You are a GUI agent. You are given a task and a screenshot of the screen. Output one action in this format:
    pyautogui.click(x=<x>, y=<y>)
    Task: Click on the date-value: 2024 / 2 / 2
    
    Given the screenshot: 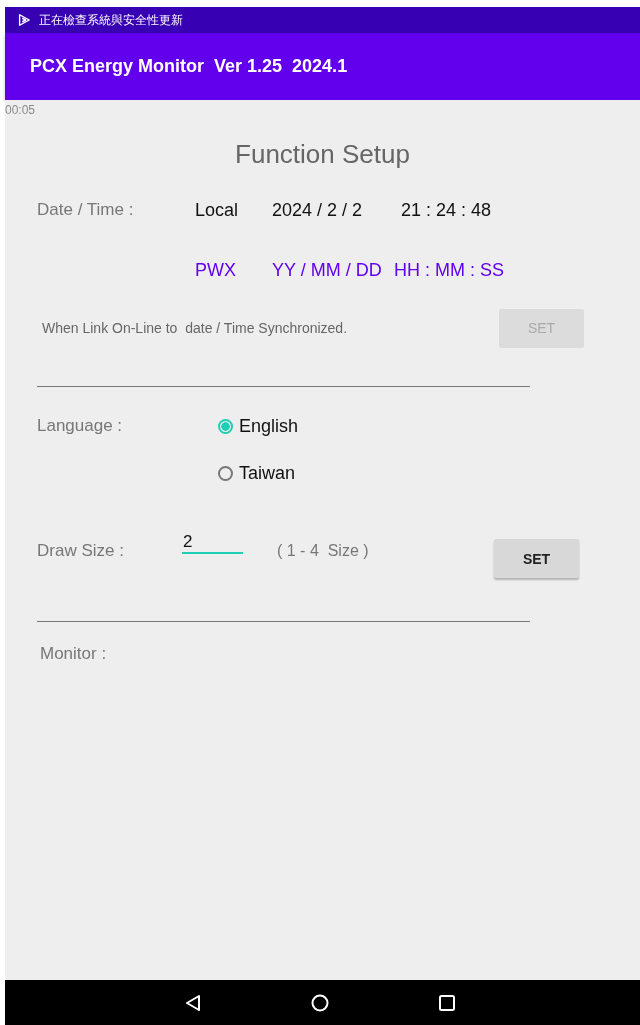 What is the action you would take?
    pyautogui.click(x=318, y=210)
    